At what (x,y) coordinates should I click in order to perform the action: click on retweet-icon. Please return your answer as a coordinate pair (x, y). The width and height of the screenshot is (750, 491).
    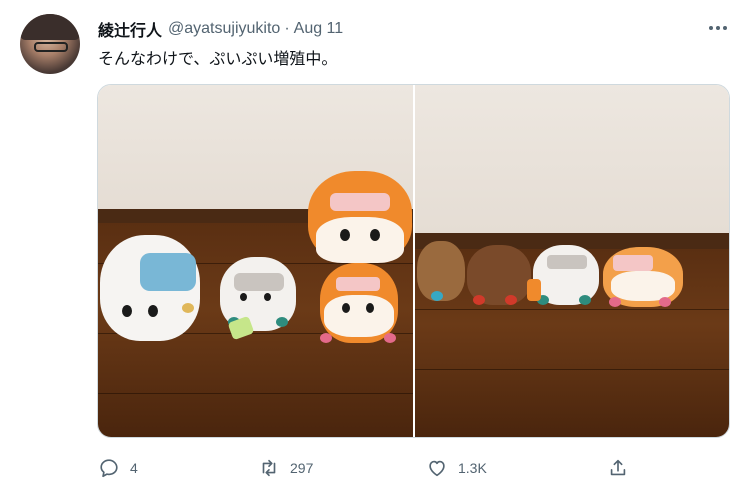
    Looking at the image, I should click on (269, 468).